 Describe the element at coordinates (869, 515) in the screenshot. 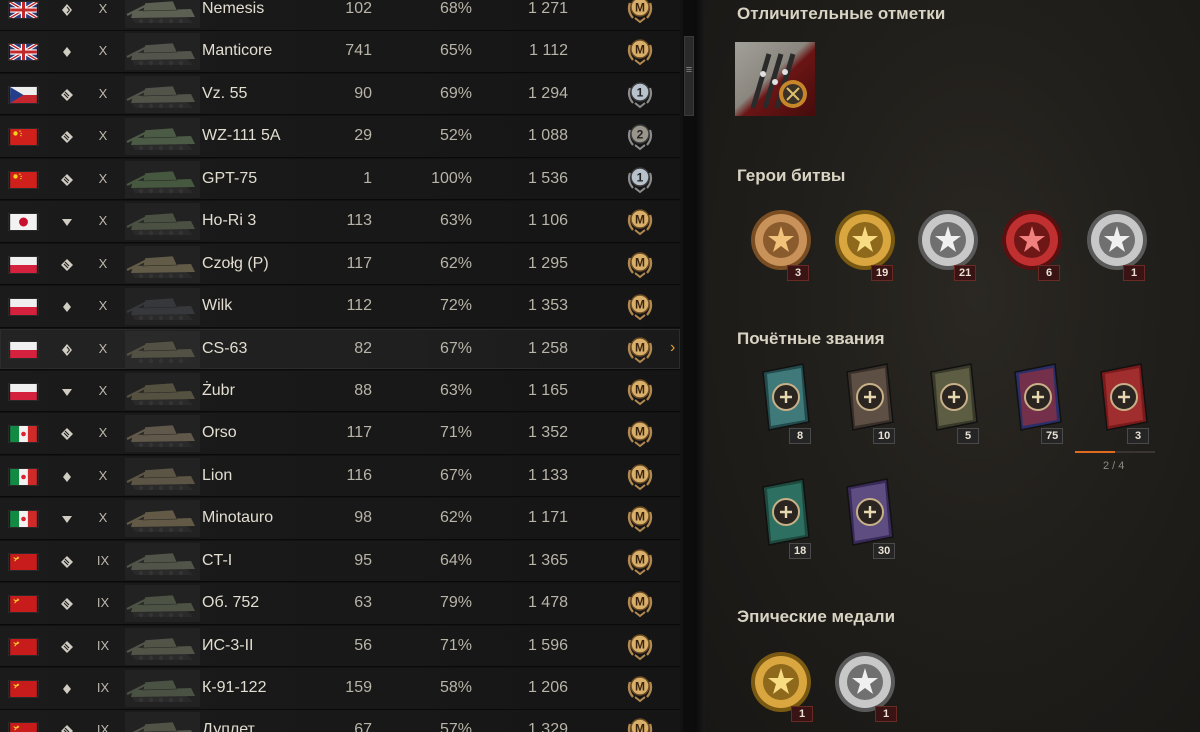

I see `target-rank-icon` at that location.